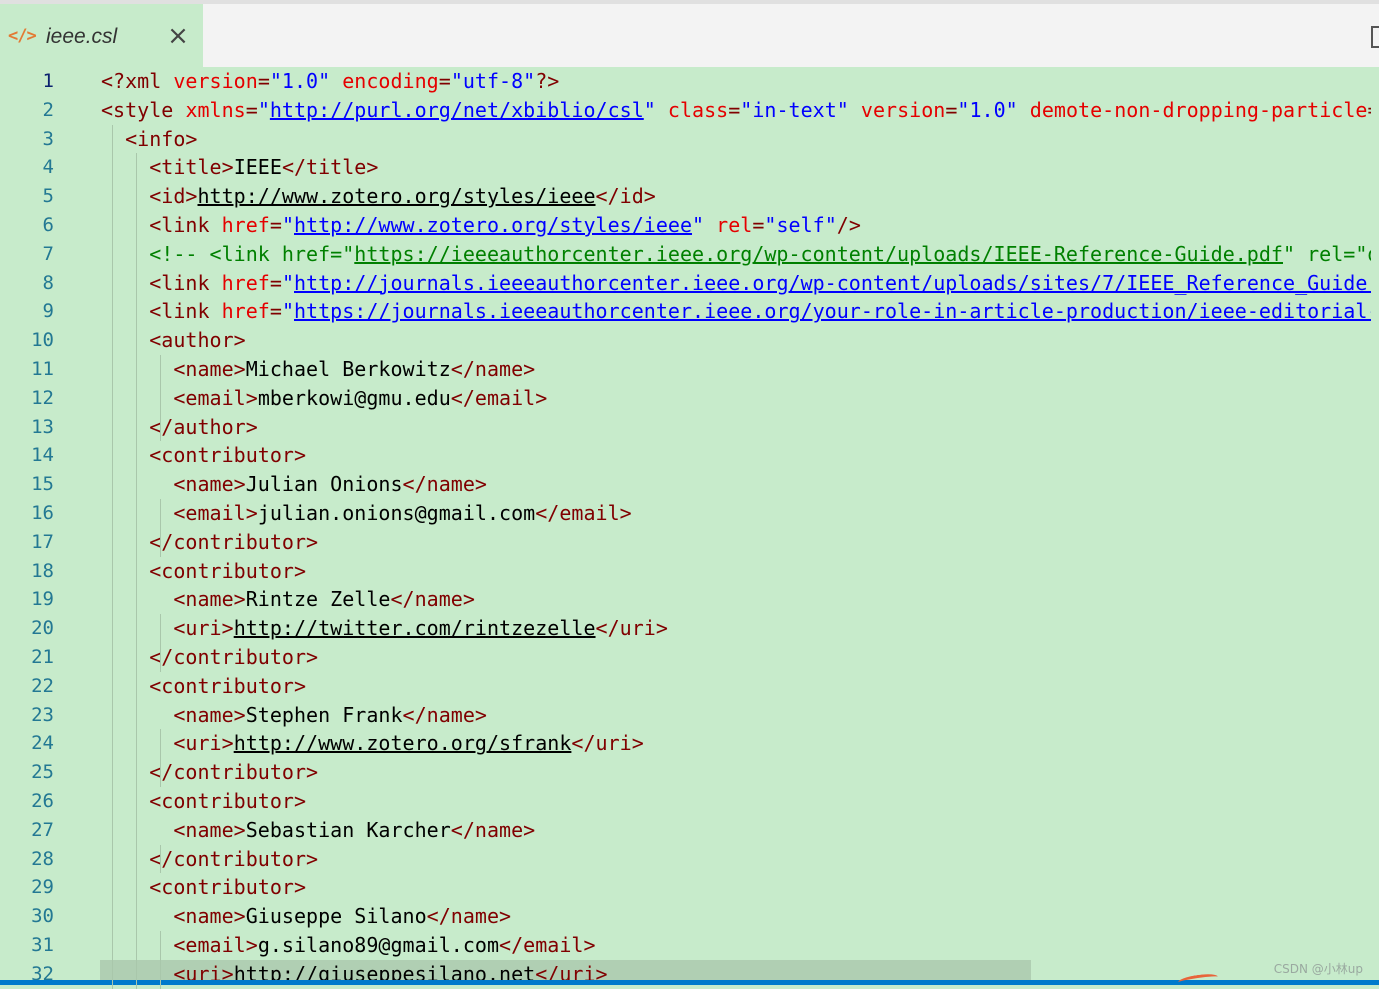  I want to click on line-code: <name>Sebastian Karcher</name>, so click(736, 830).